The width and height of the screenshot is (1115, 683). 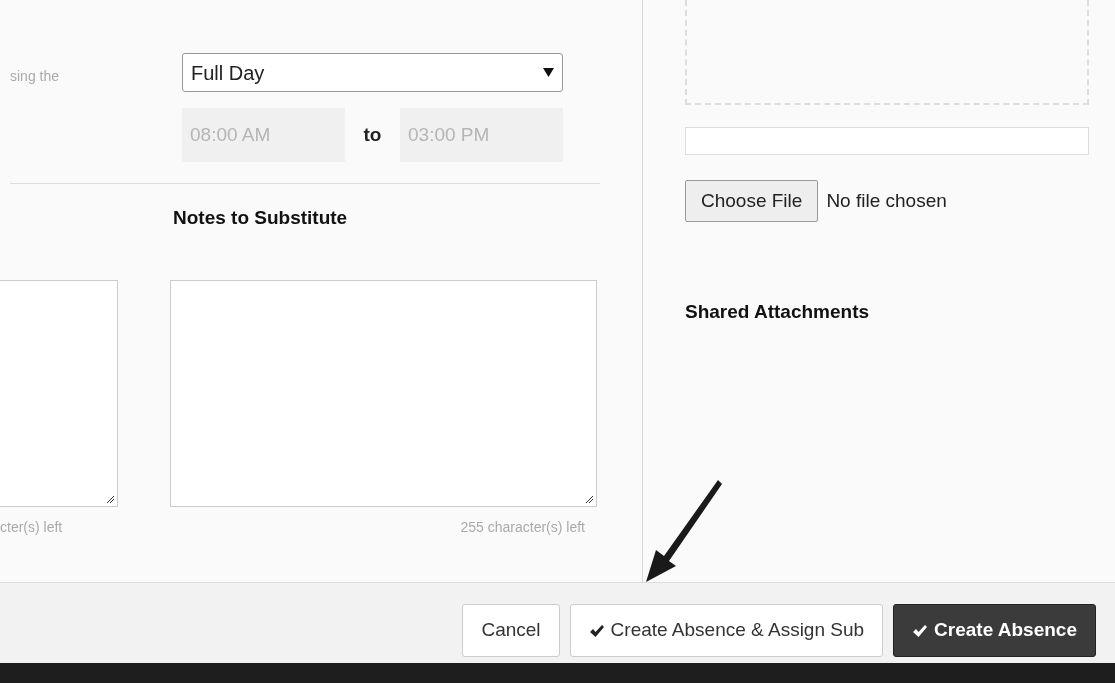 I want to click on create-absence-button: Create Absence, so click(x=994, y=630).